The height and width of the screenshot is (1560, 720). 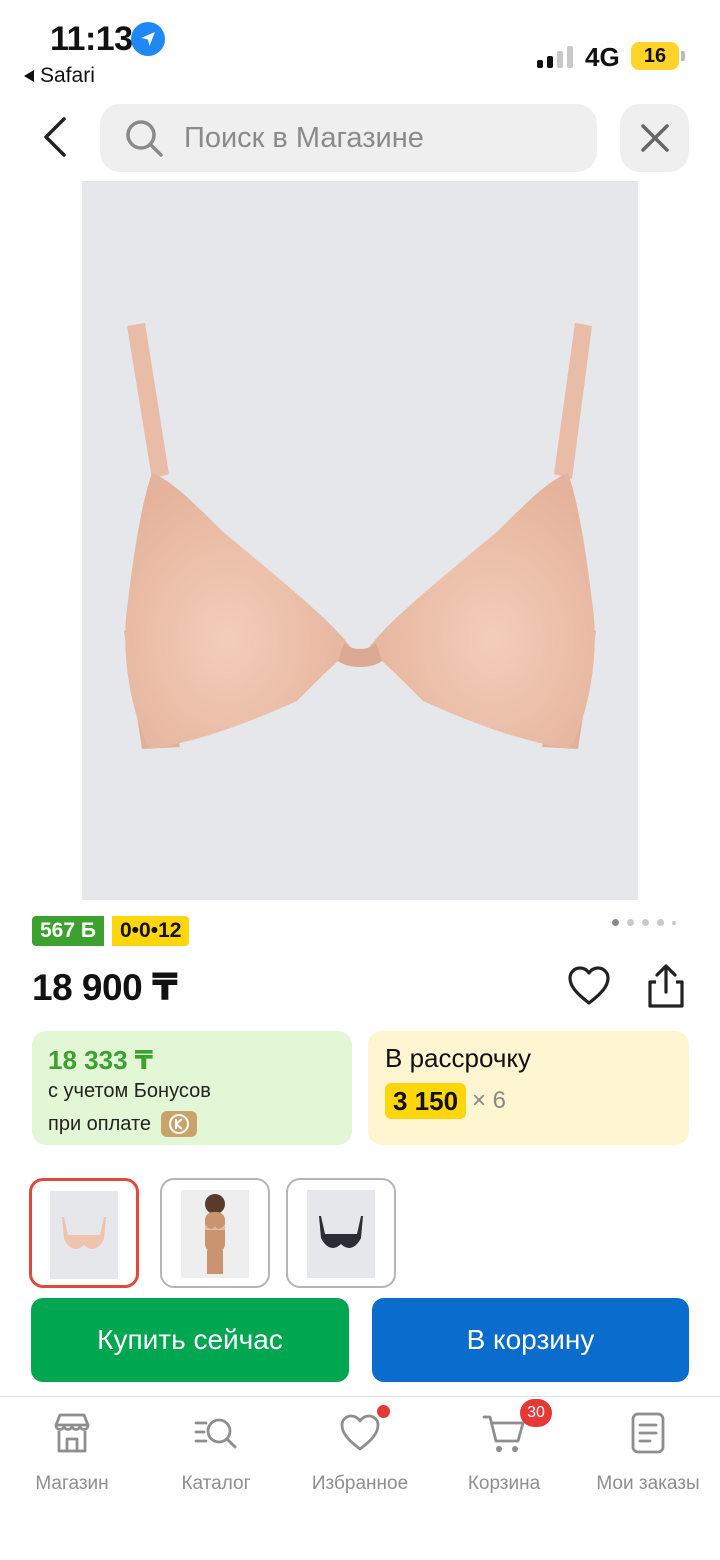 I want to click on tab-favorites: Избранное, so click(x=360, y=1450).